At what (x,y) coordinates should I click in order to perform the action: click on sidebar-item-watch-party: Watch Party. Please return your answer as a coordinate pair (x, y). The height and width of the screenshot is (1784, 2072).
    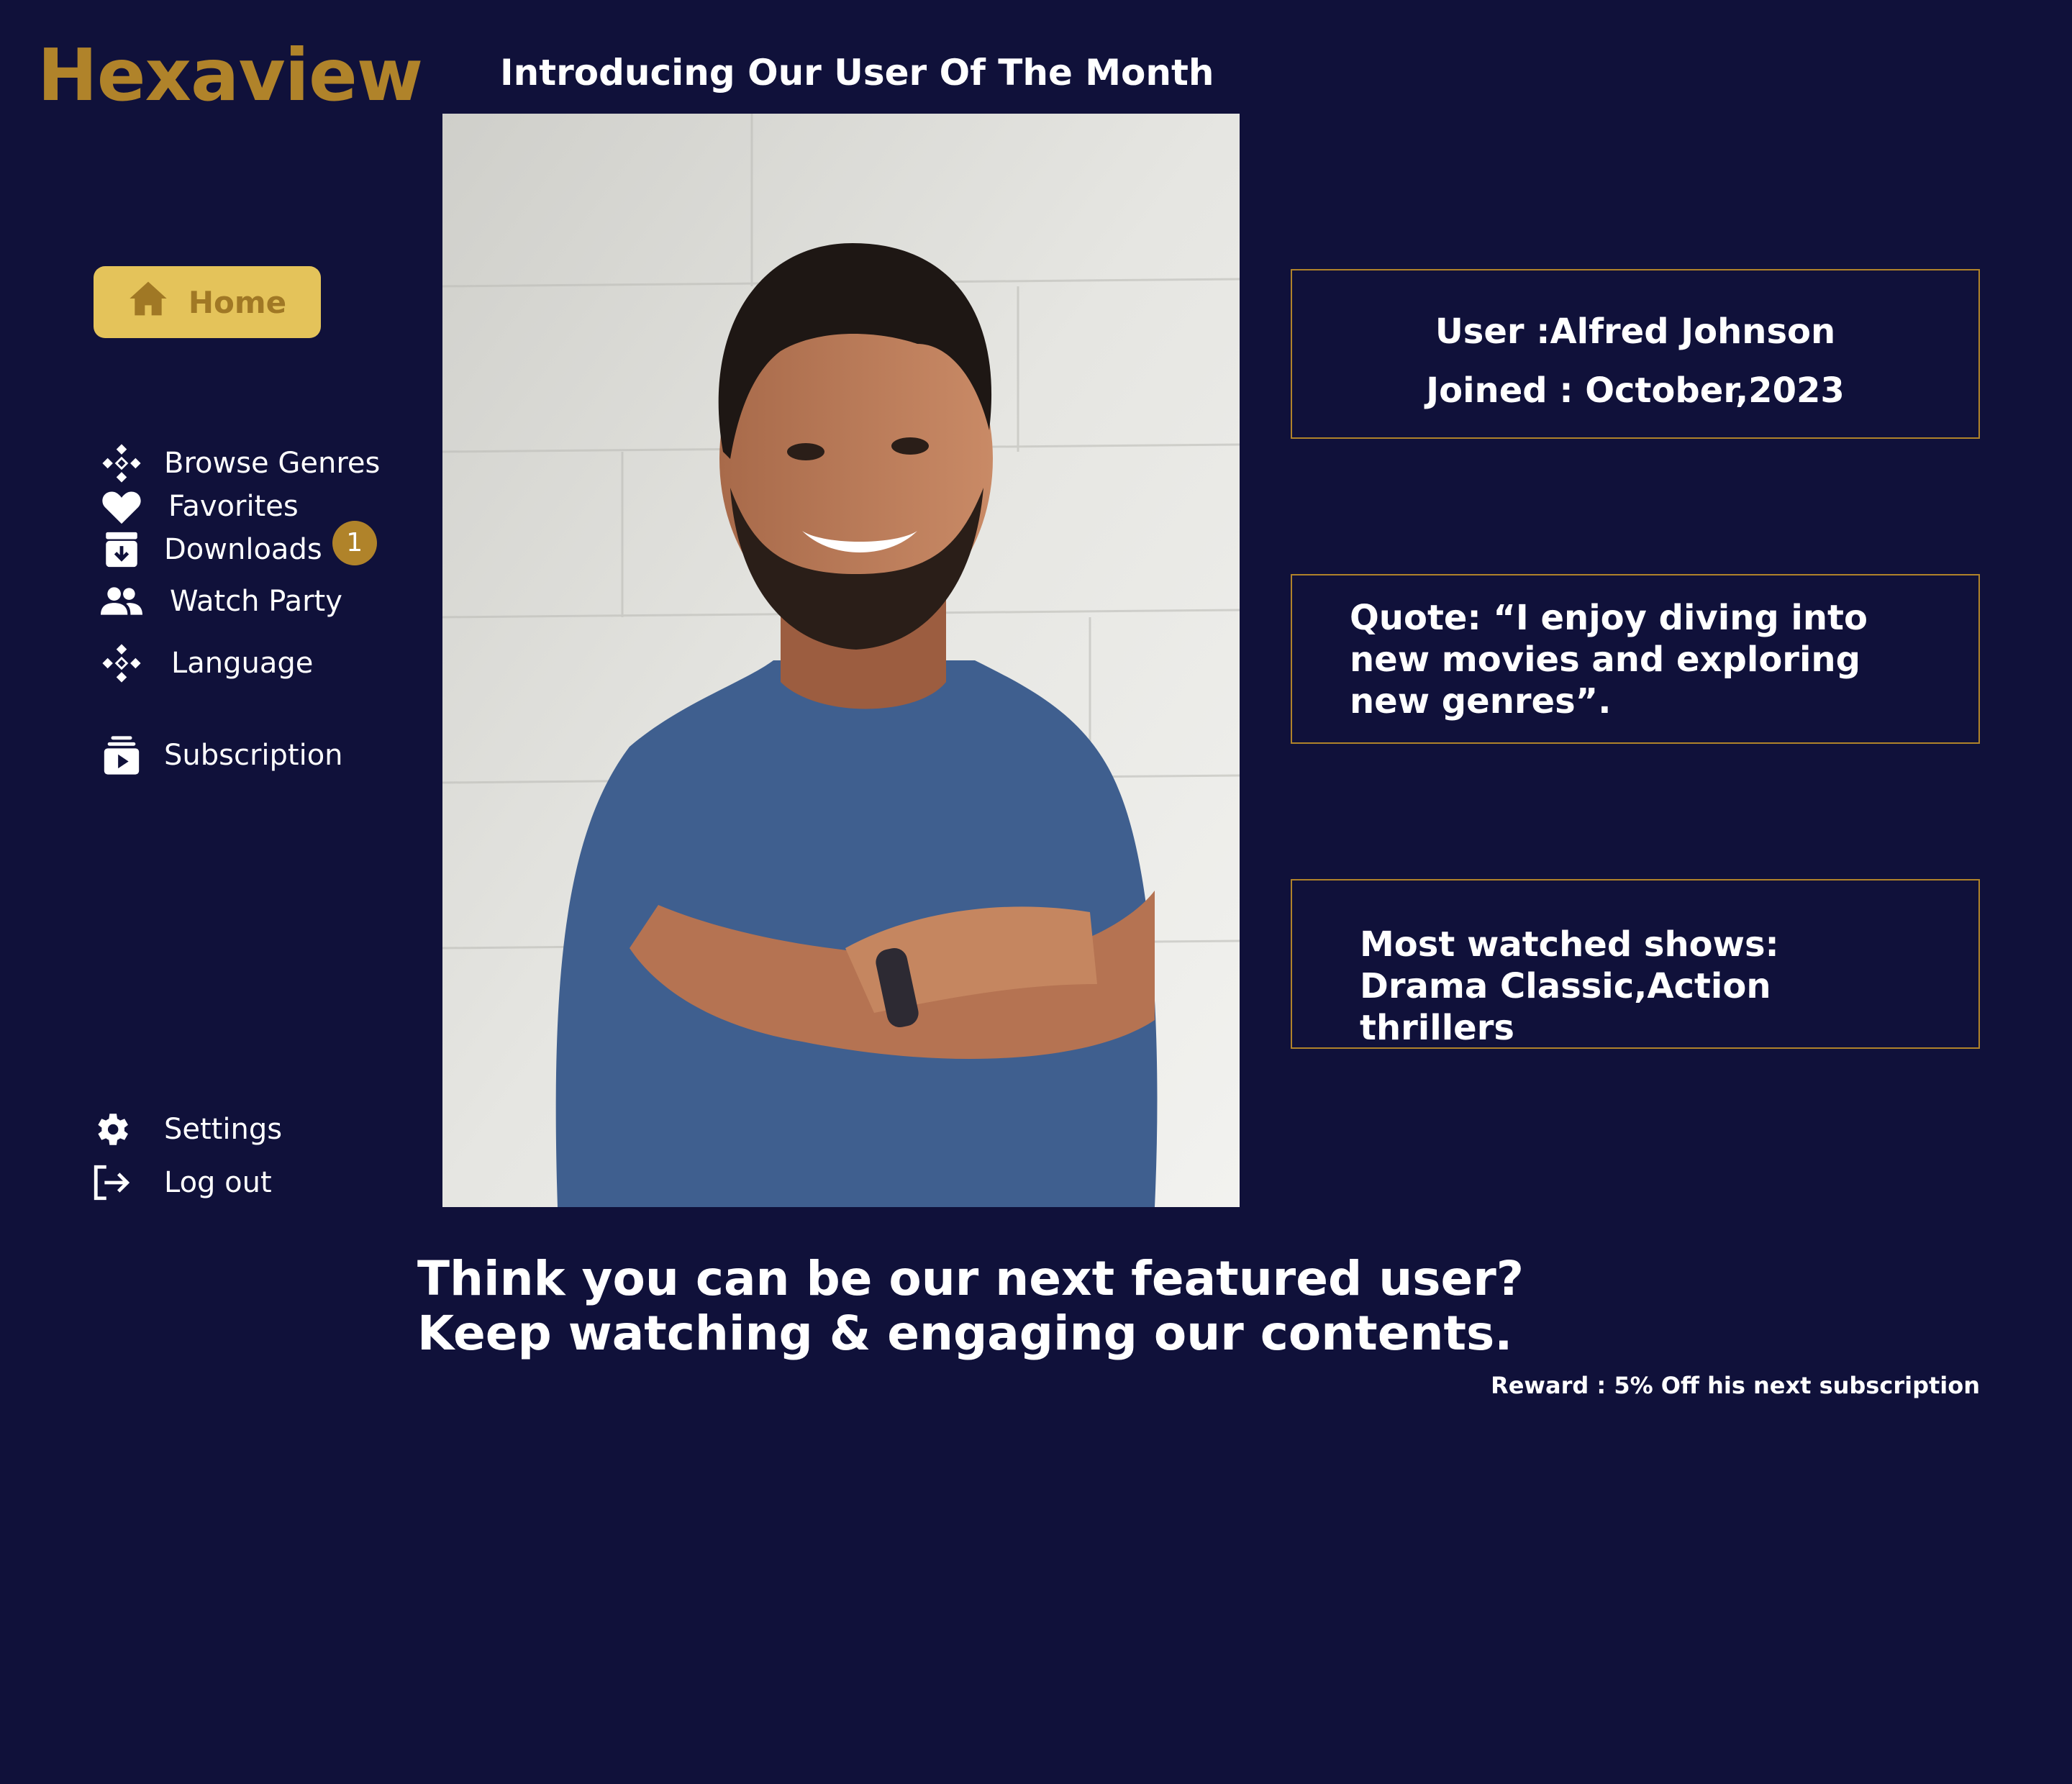
    Looking at the image, I should click on (222, 601).